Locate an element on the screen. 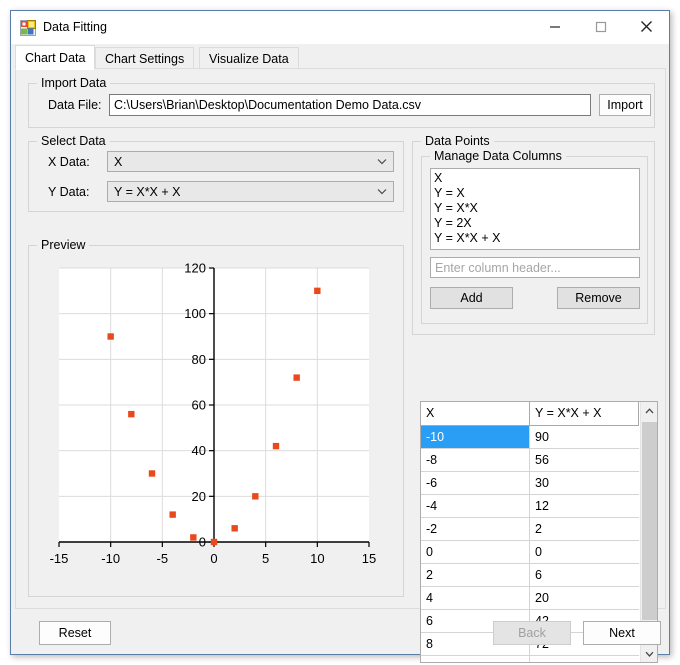  y-data-combo-value: Y = X*X + X is located at coordinates (147, 192).